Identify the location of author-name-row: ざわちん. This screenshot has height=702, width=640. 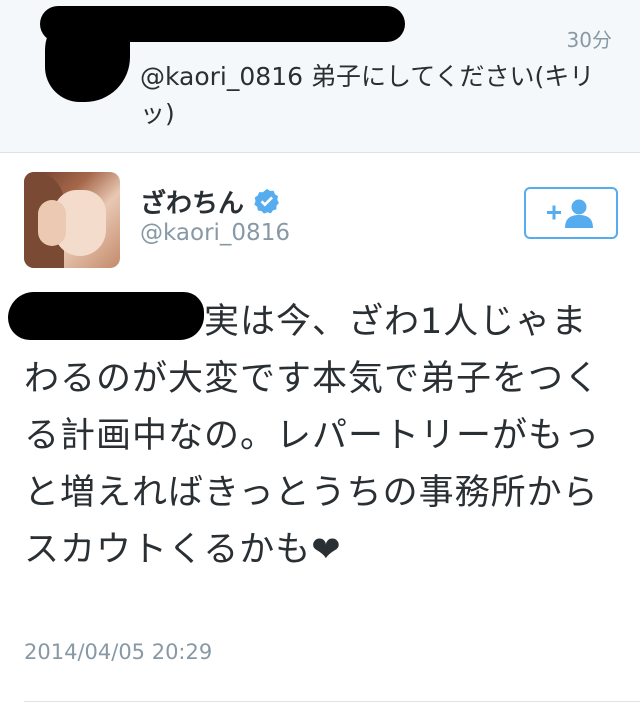
(211, 201).